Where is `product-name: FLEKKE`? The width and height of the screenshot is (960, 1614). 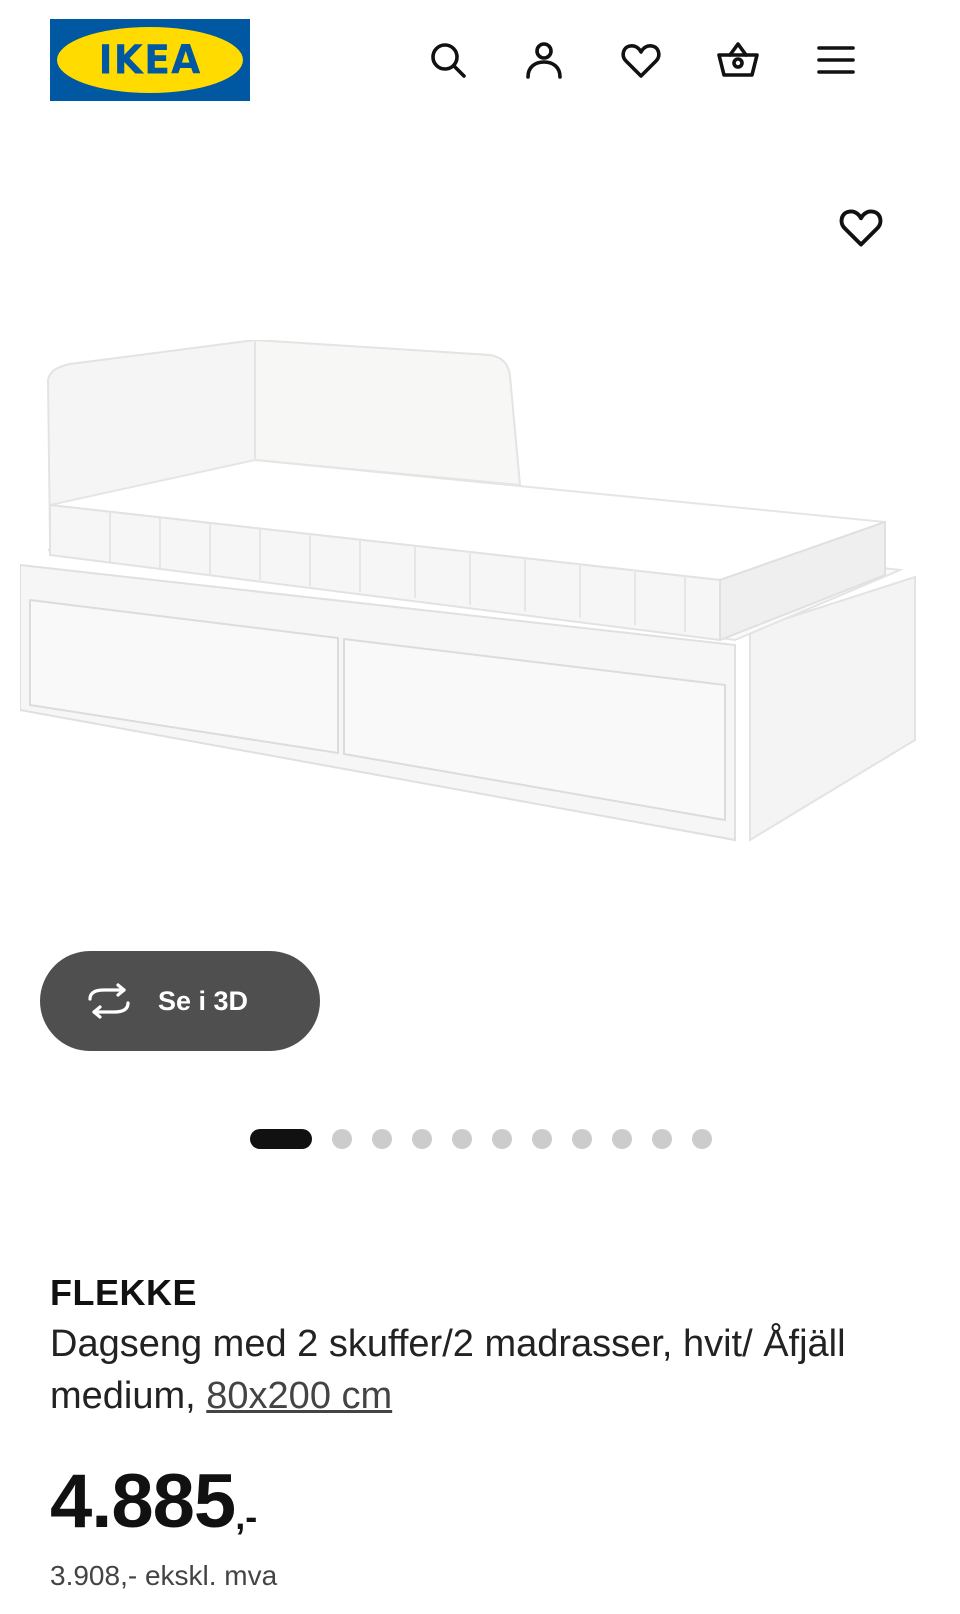
product-name: FLEKKE is located at coordinates (123, 1292).